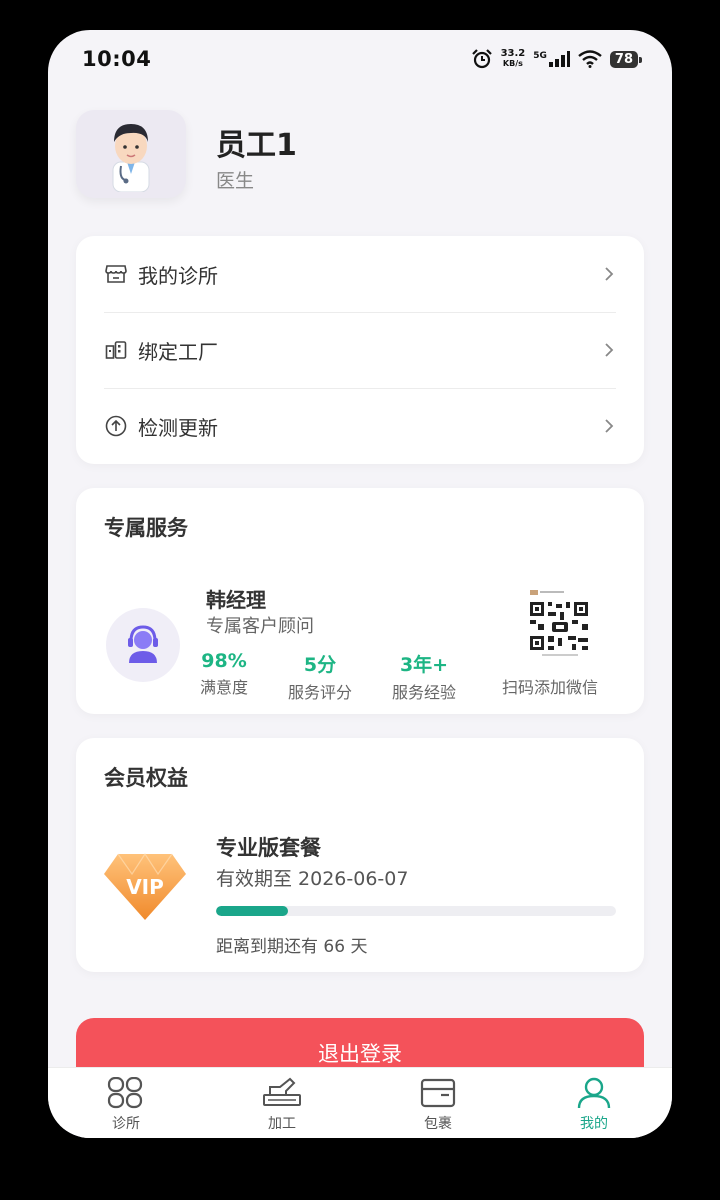 Image resolution: width=720 pixels, height=1200 pixels. Describe the element at coordinates (513, 53) in the screenshot. I see `net-speed-value: 33.2` at that location.